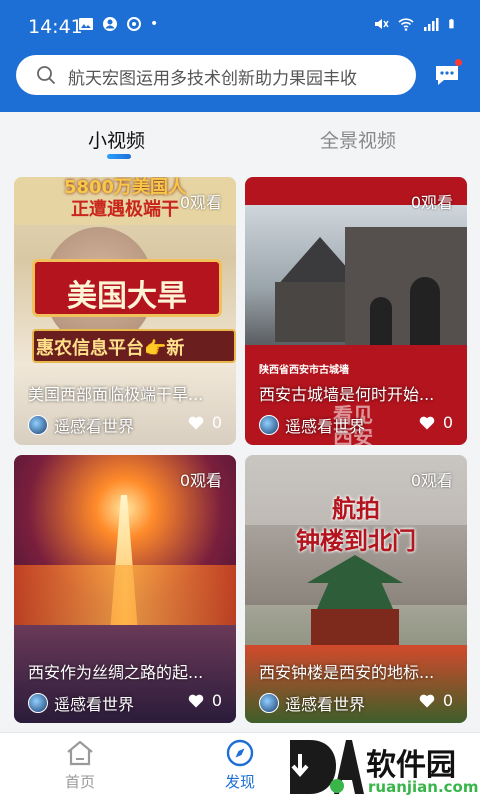  What do you see at coordinates (46, 75) in the screenshot?
I see `search-icon` at bounding box center [46, 75].